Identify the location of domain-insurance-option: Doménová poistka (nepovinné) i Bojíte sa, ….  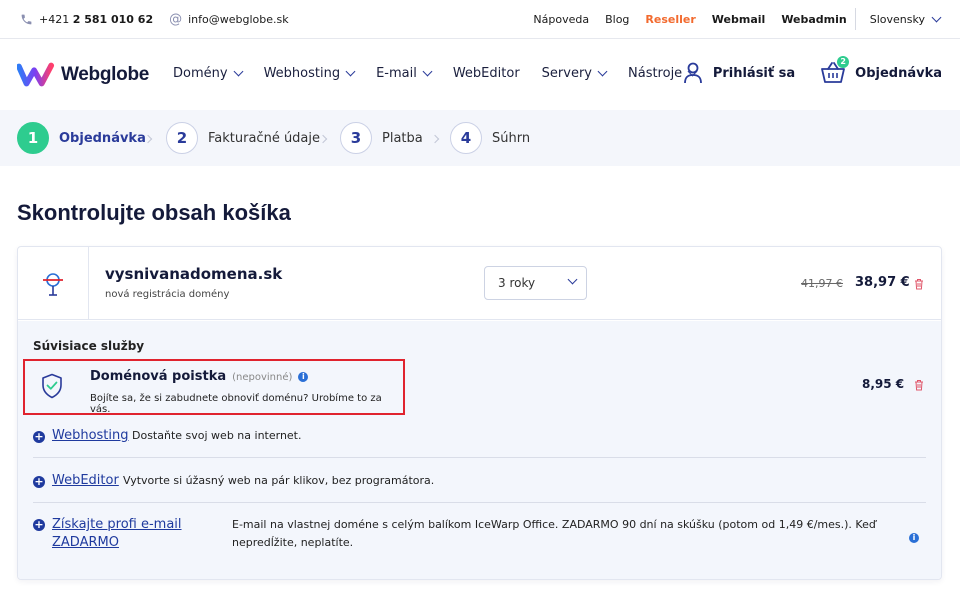
(214, 387).